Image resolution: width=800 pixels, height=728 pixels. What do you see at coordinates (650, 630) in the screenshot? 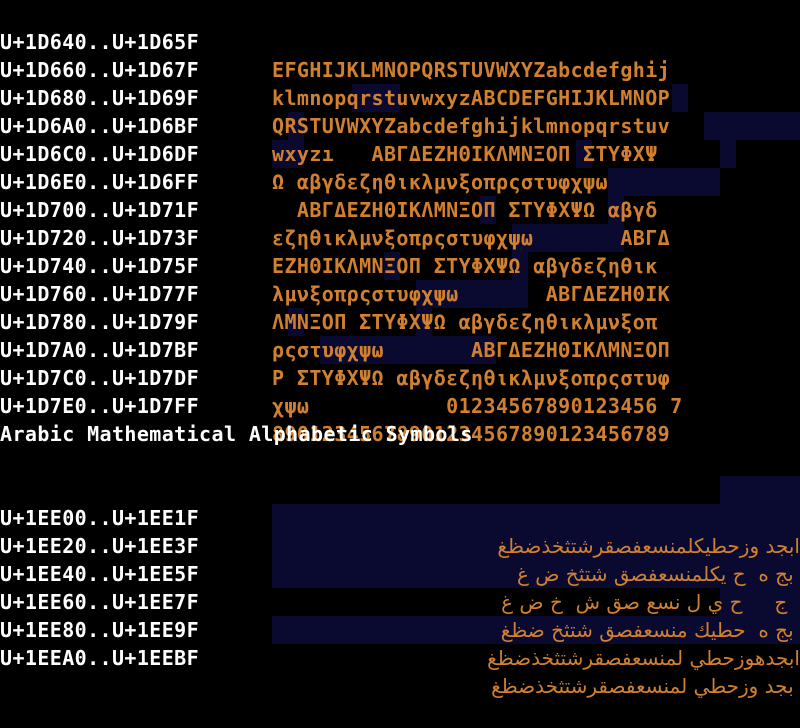
I see `glyph-row: بج ه حطيك منسعفصق شتثخ ضظغ` at bounding box center [650, 630].